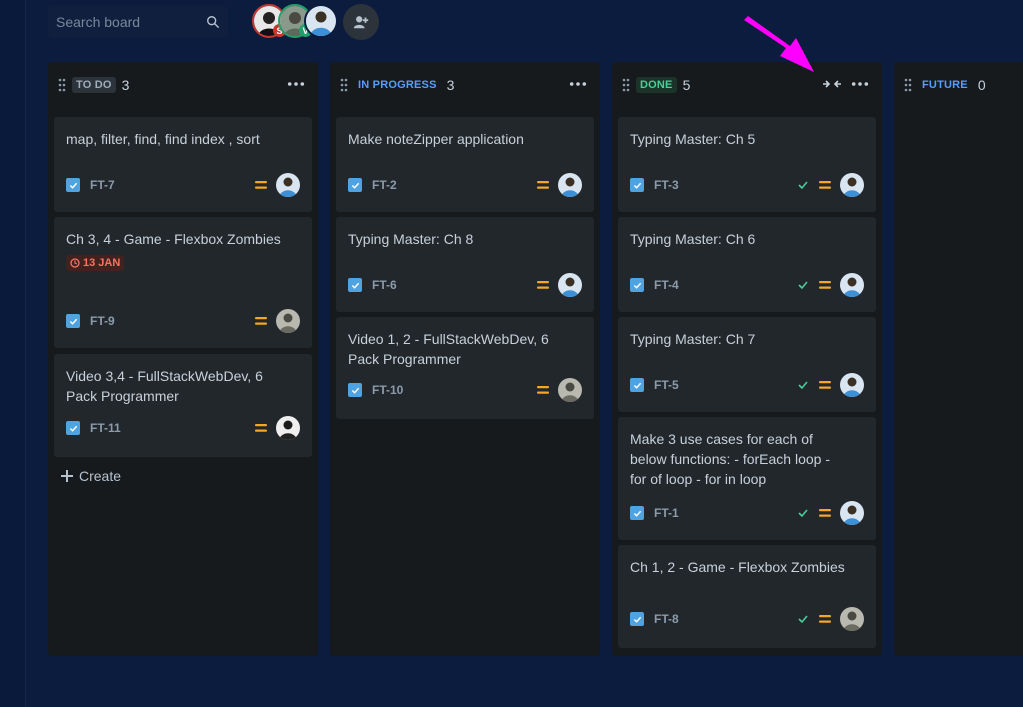 Image resolution: width=1023 pixels, height=707 pixels. I want to click on search-icon, so click(213, 22).